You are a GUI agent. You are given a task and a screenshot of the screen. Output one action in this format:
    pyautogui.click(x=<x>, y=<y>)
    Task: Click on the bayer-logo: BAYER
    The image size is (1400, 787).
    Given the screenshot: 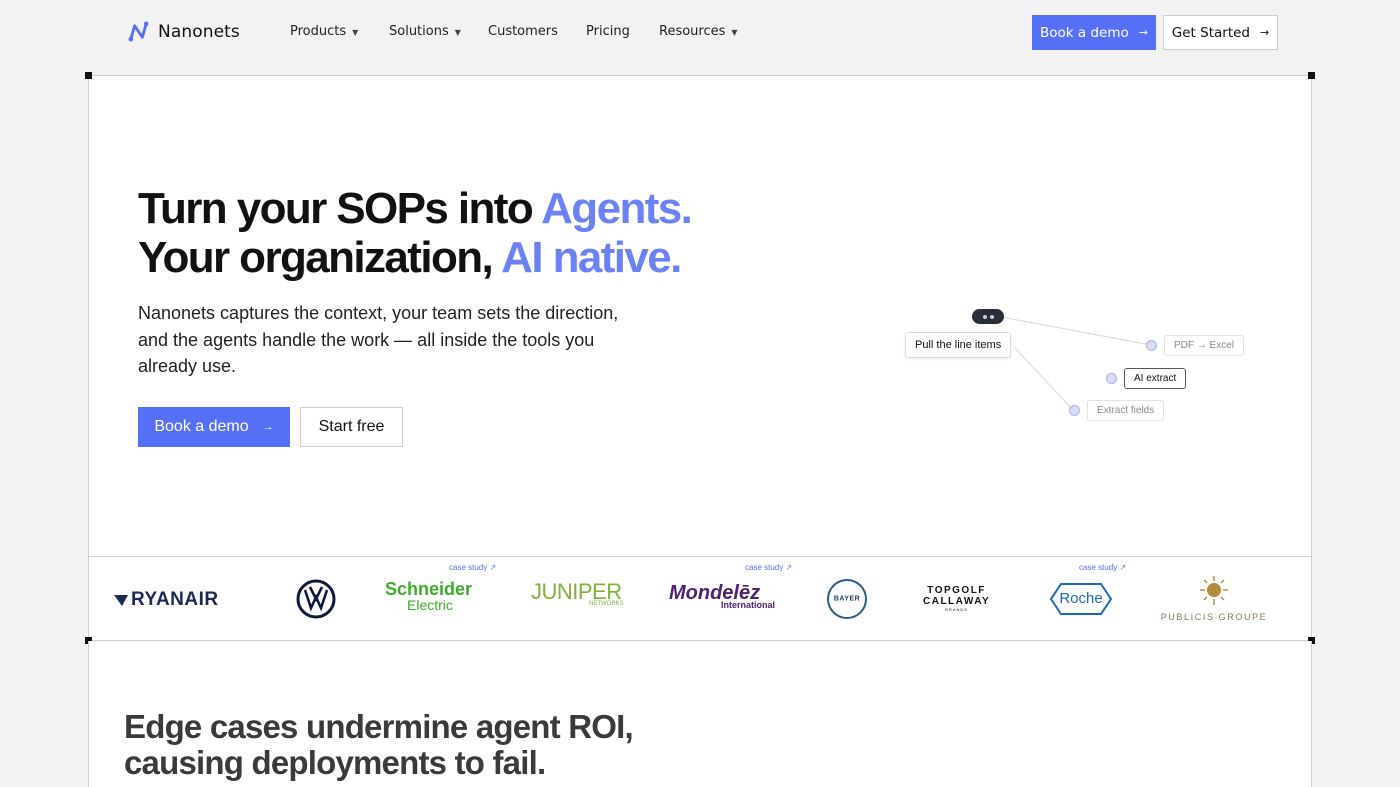 What is the action you would take?
    pyautogui.click(x=847, y=599)
    